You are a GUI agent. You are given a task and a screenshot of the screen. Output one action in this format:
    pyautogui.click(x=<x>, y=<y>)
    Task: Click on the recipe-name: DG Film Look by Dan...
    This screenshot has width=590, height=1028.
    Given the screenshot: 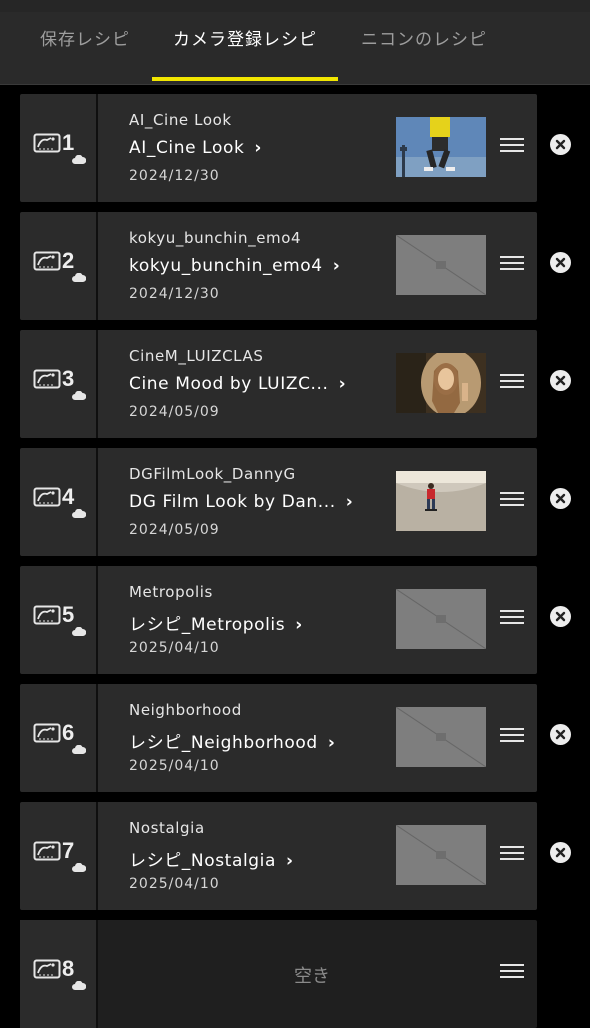 What is the action you would take?
    pyautogui.click(x=232, y=502)
    